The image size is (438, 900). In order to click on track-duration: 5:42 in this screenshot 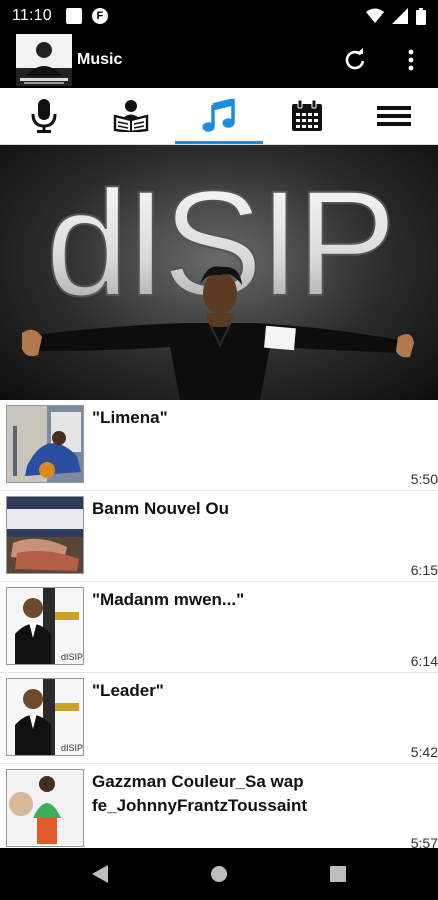, I will do `click(424, 752)`.